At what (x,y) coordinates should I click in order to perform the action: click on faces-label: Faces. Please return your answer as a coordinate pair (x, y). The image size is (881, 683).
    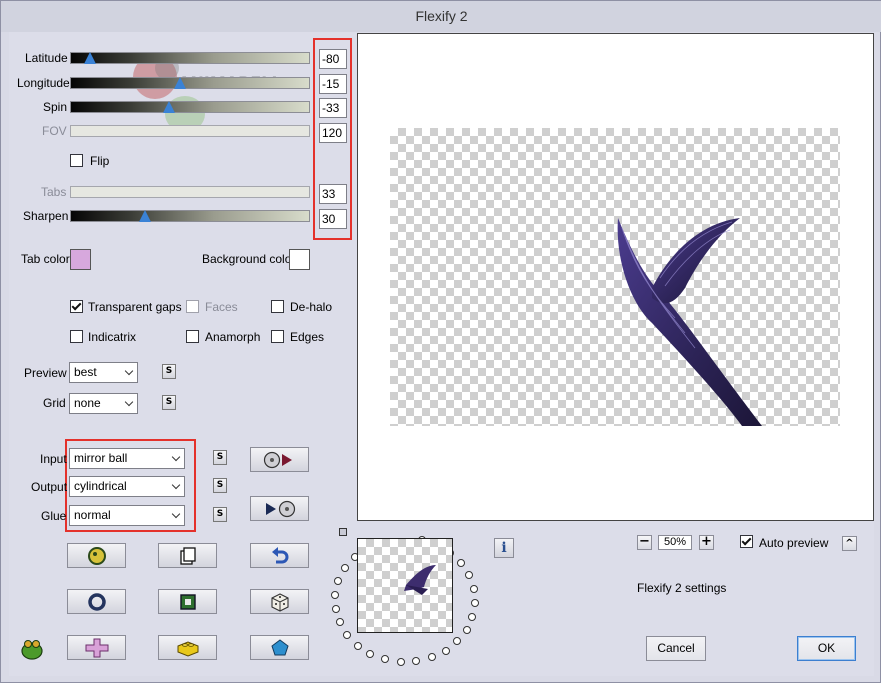
    Looking at the image, I should click on (221, 307).